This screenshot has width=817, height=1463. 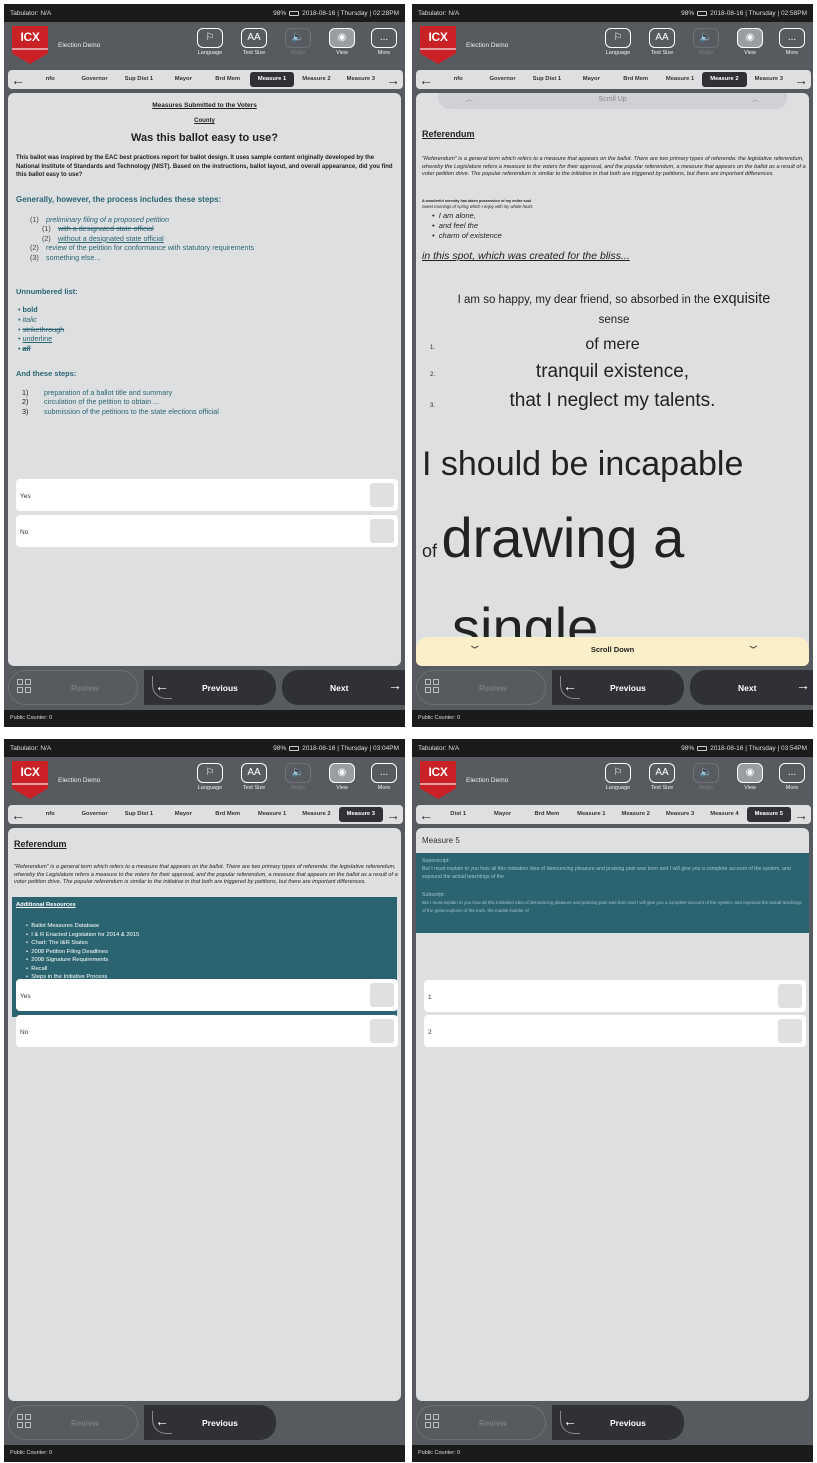 I want to click on resource-link: • Ballot Measures Database, so click(x=82, y=926).